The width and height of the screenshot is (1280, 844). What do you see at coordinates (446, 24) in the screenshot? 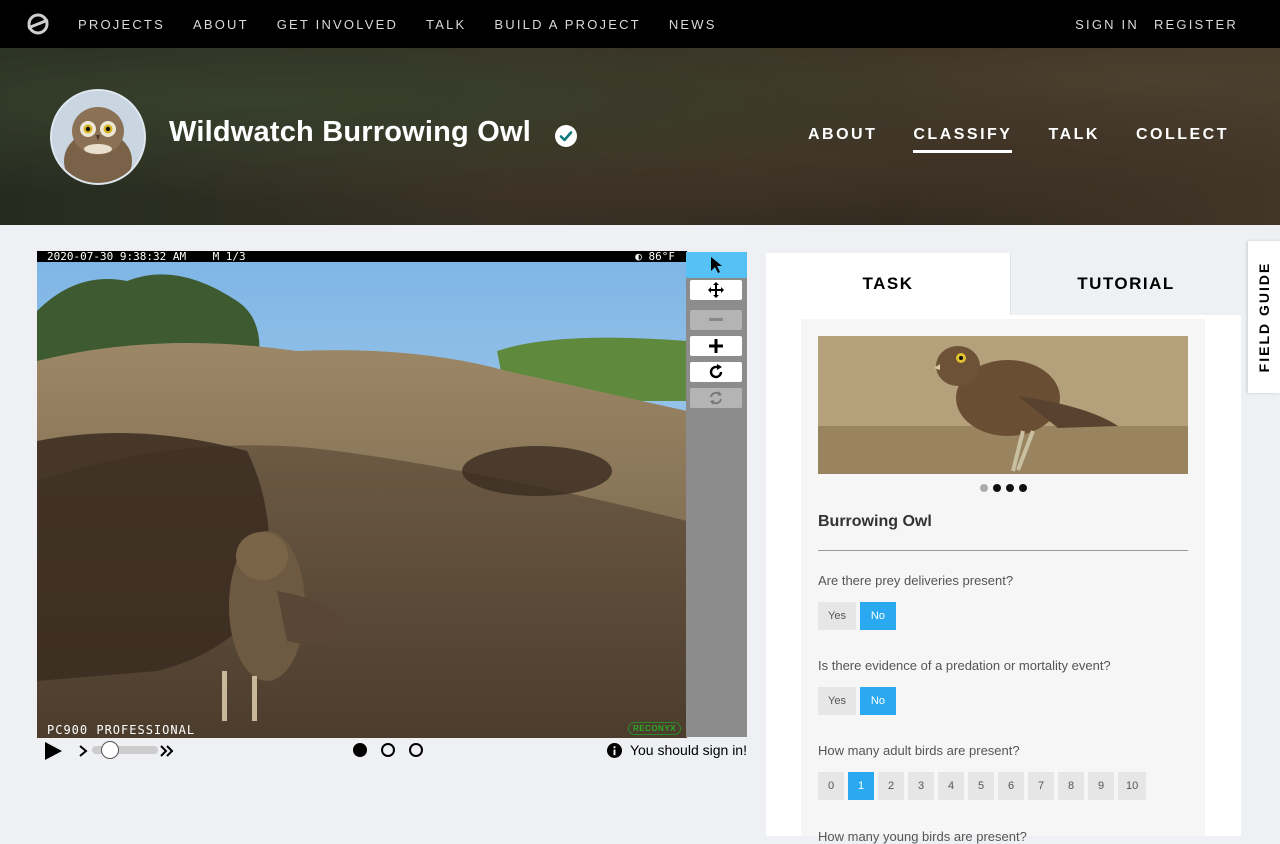
I see `nav-talk: TALK` at bounding box center [446, 24].